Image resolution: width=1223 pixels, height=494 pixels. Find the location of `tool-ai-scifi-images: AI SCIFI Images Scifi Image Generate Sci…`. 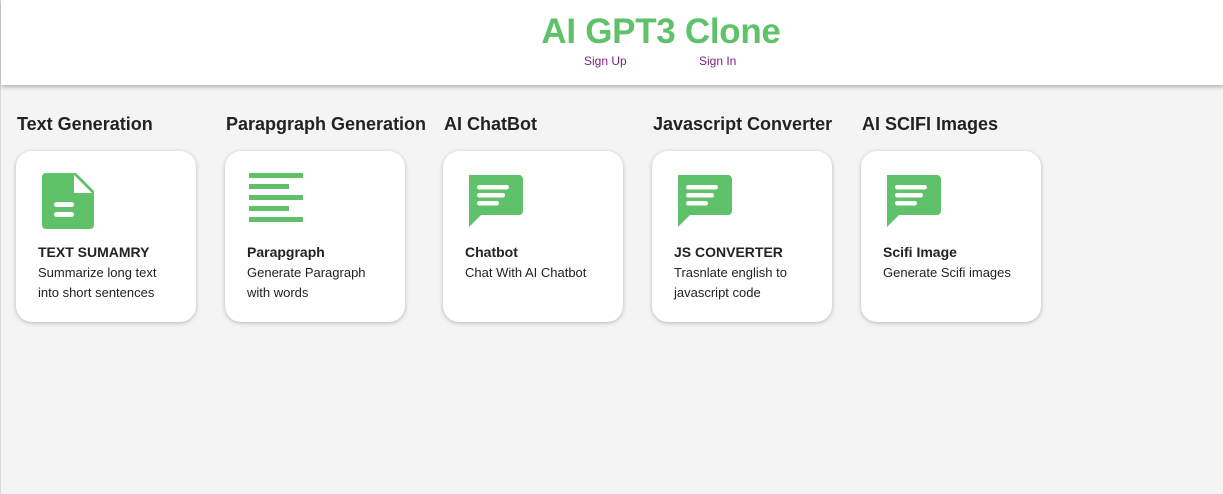

tool-ai-scifi-images: AI SCIFI Images Scifi Image Generate Sci… is located at coordinates (961, 217).